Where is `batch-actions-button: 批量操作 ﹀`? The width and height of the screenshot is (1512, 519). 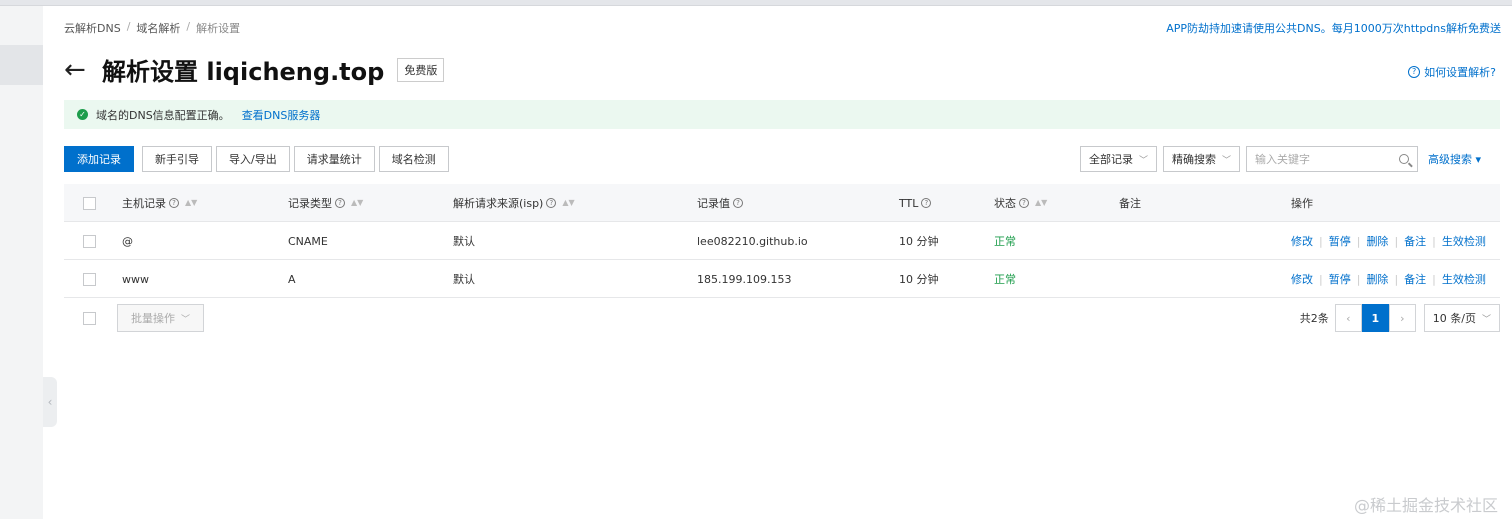 batch-actions-button: 批量操作 ﹀ is located at coordinates (160, 318).